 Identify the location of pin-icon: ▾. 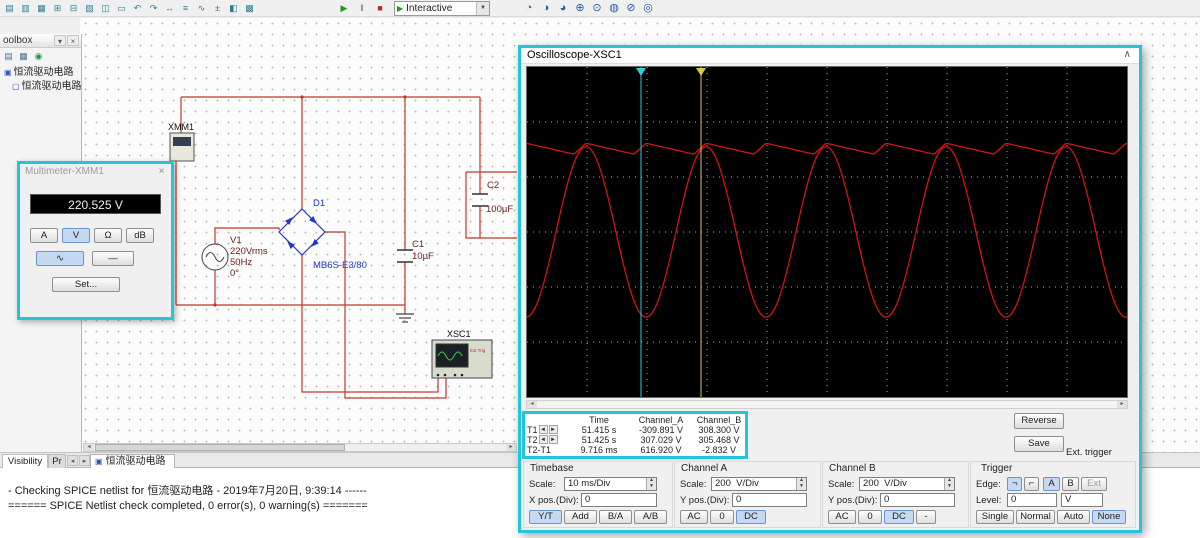
(60, 40).